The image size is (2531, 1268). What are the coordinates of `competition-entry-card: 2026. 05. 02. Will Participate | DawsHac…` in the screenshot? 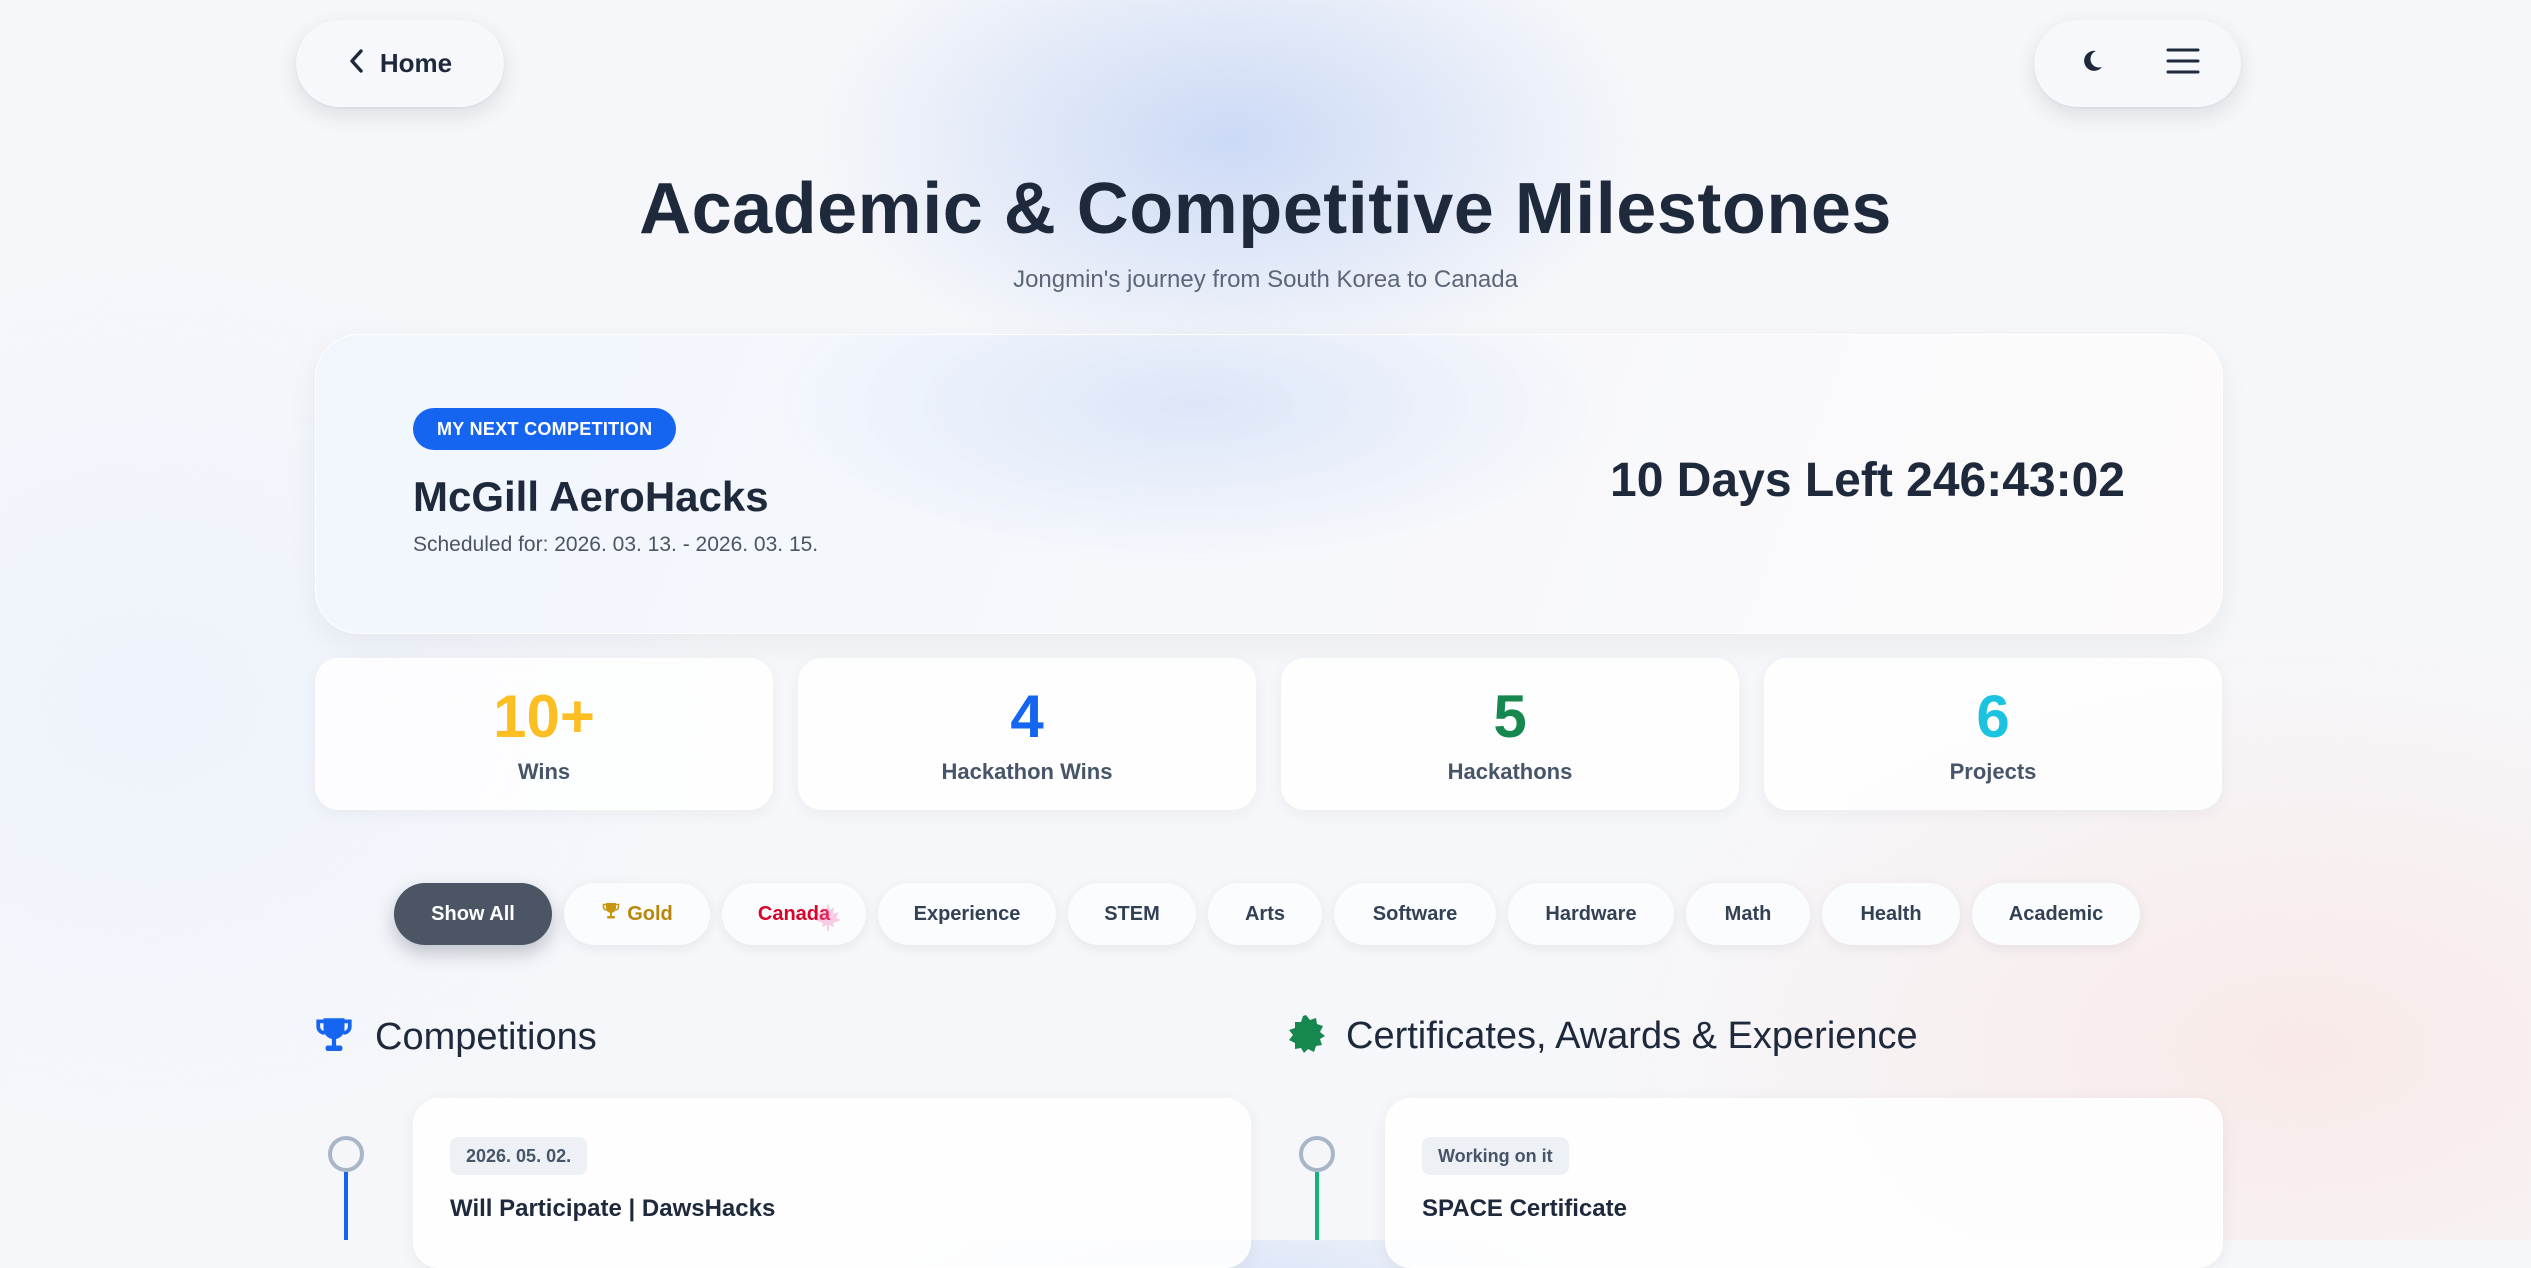 It's located at (832, 1183).